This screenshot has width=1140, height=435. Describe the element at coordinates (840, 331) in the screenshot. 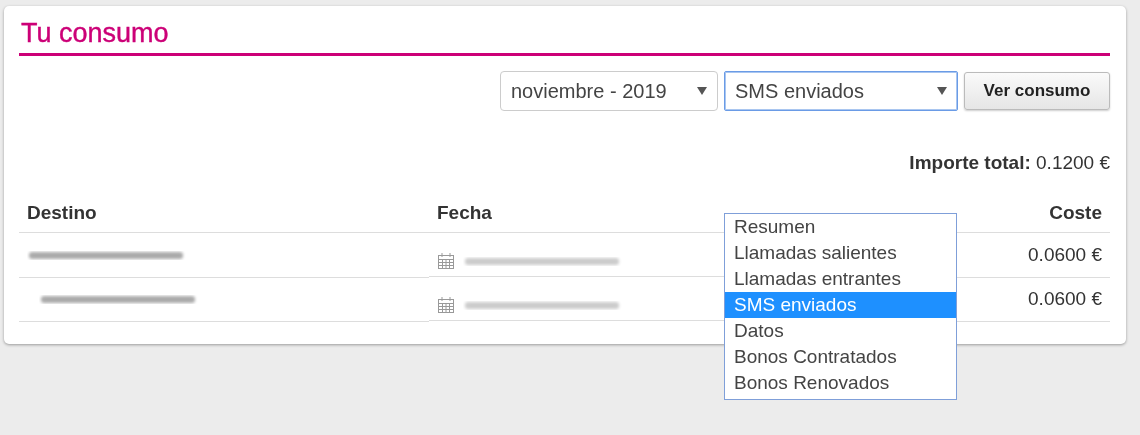

I see `dropdown-option: Datos` at that location.